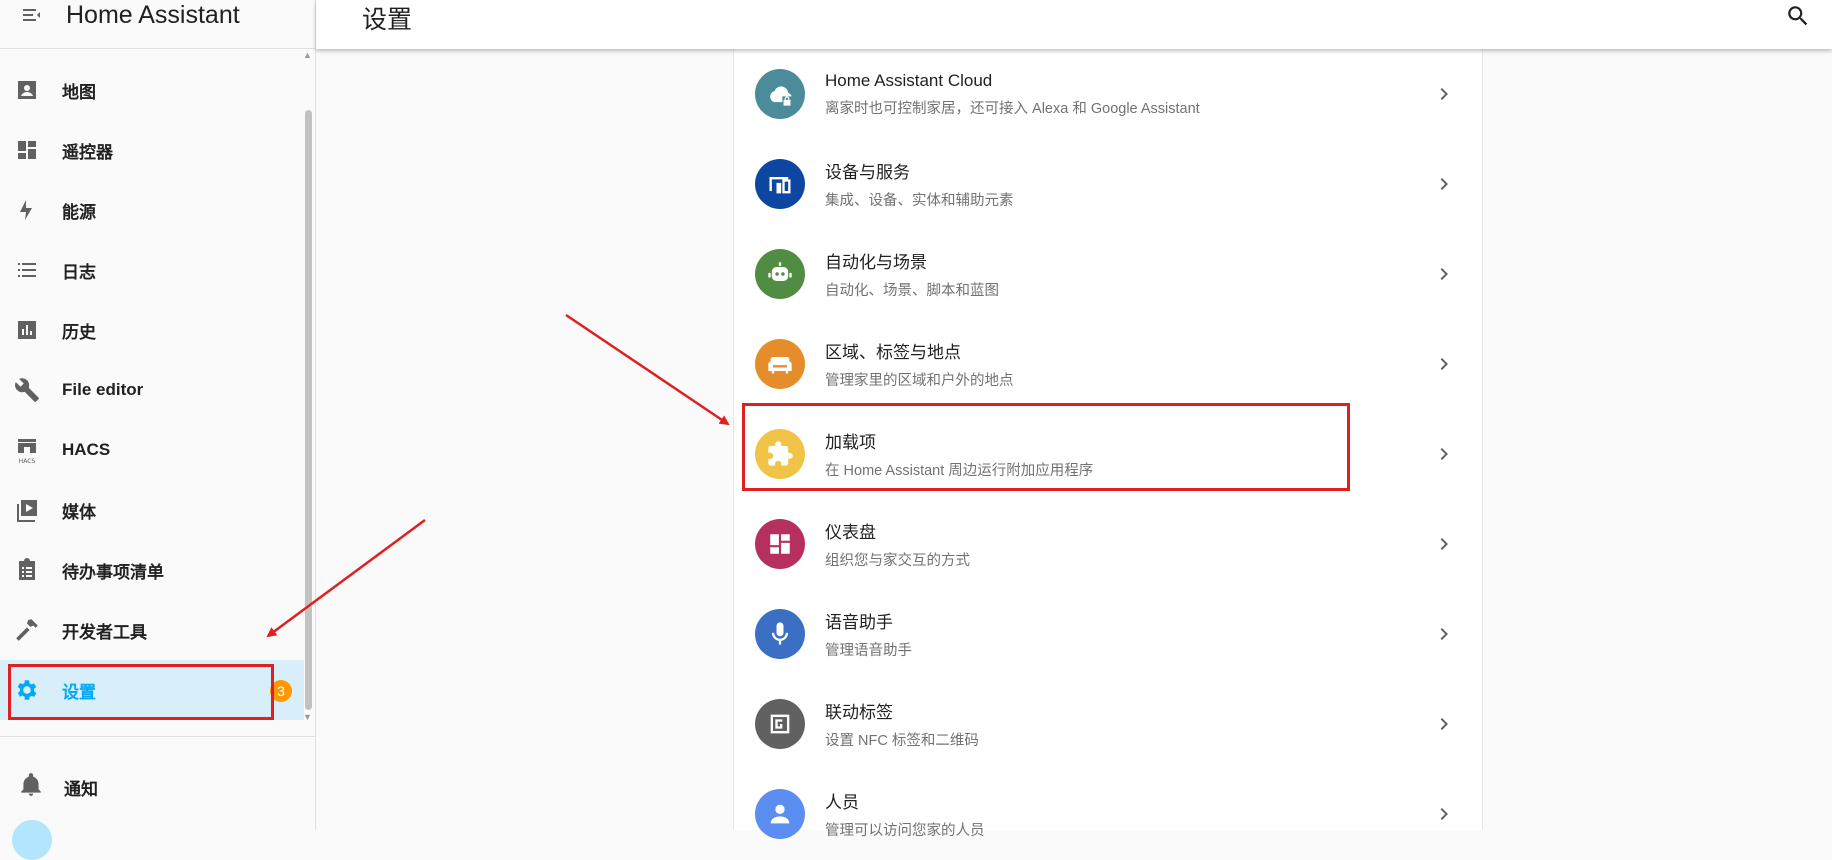 The width and height of the screenshot is (1832, 860). What do you see at coordinates (780, 274) in the screenshot?
I see `robot-icon` at bounding box center [780, 274].